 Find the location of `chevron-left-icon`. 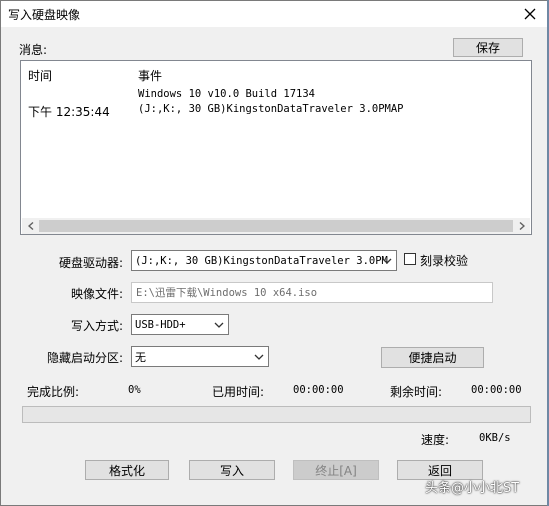

chevron-left-icon is located at coordinates (30, 226).